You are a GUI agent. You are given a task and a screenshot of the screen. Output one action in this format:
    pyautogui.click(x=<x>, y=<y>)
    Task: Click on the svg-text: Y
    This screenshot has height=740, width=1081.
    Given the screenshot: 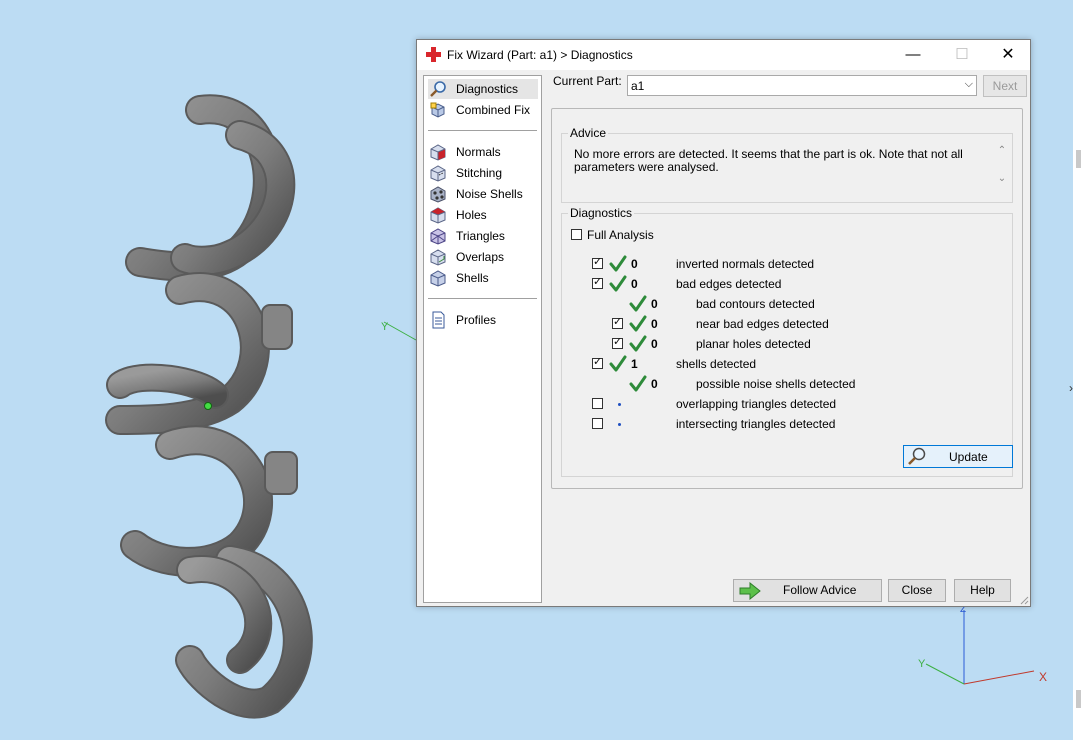 What is the action you would take?
    pyautogui.click(x=385, y=327)
    